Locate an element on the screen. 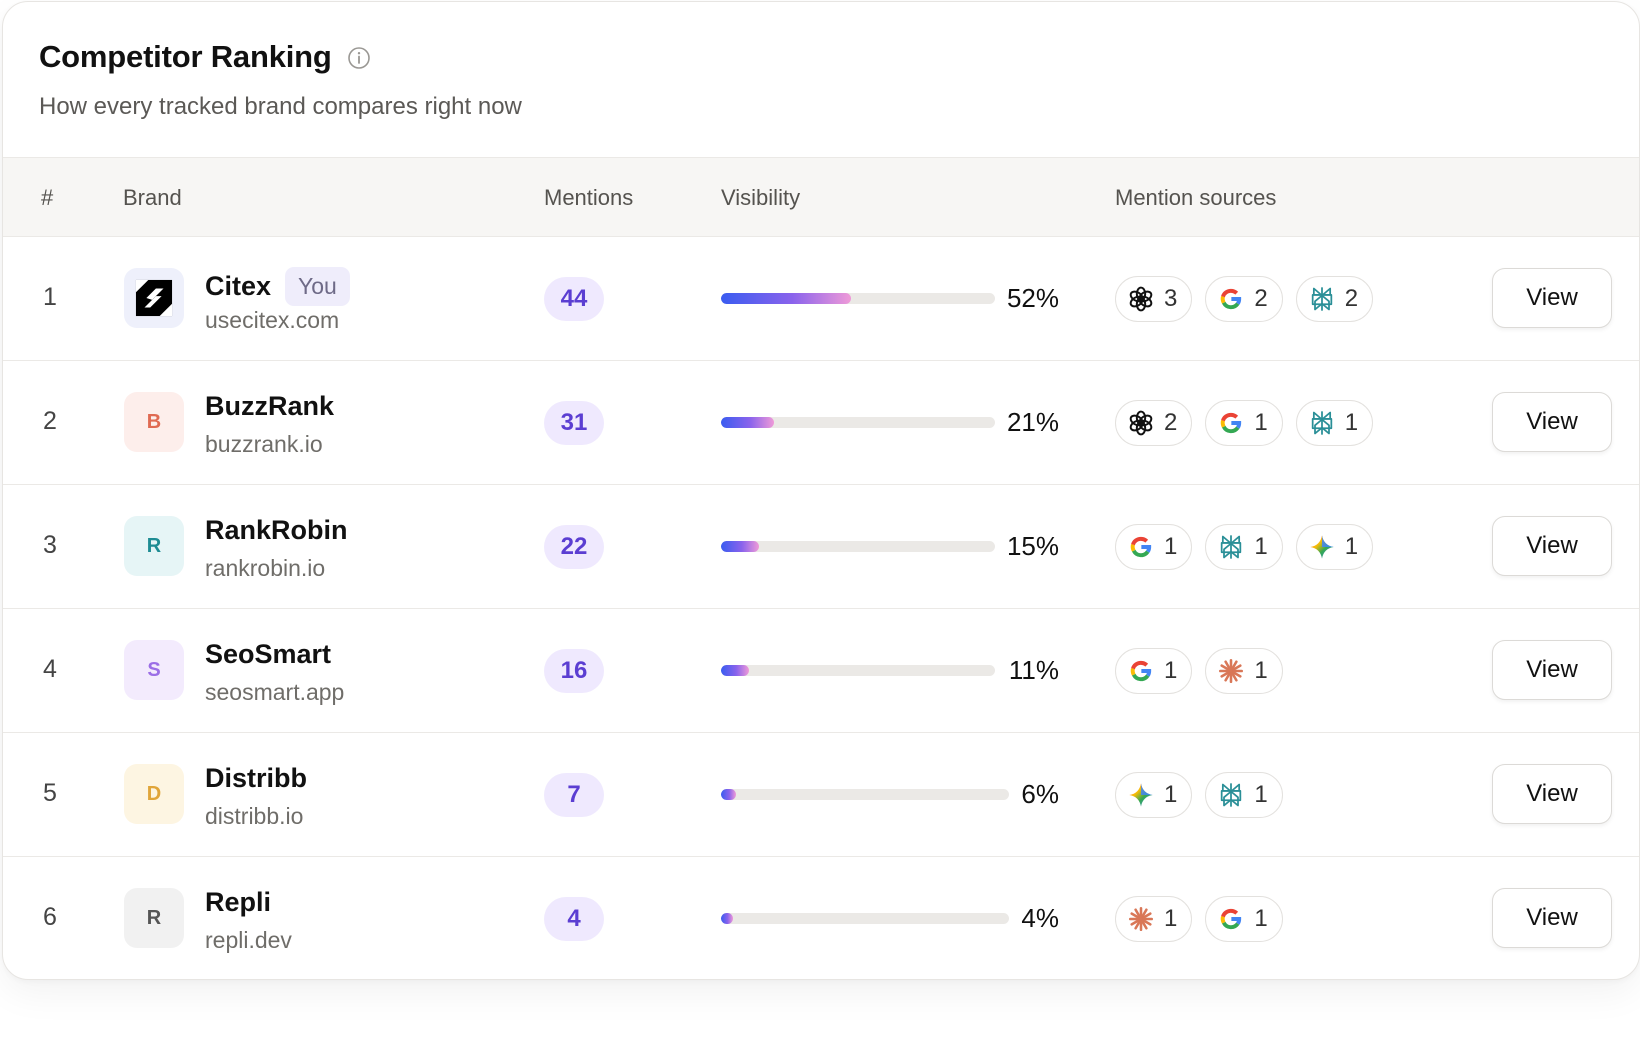  column-header-mention-sources: Mention sources is located at coordinates (1196, 197).